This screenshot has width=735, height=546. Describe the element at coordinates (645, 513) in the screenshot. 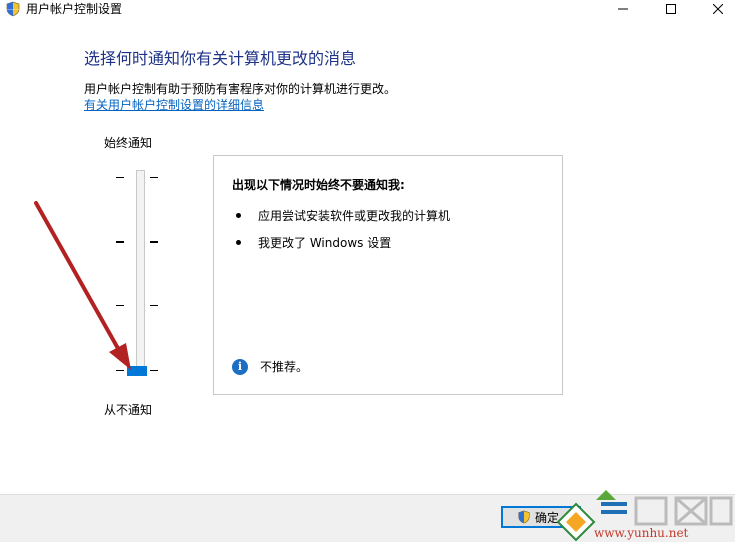

I see `watermark: www.yunhu.net` at that location.